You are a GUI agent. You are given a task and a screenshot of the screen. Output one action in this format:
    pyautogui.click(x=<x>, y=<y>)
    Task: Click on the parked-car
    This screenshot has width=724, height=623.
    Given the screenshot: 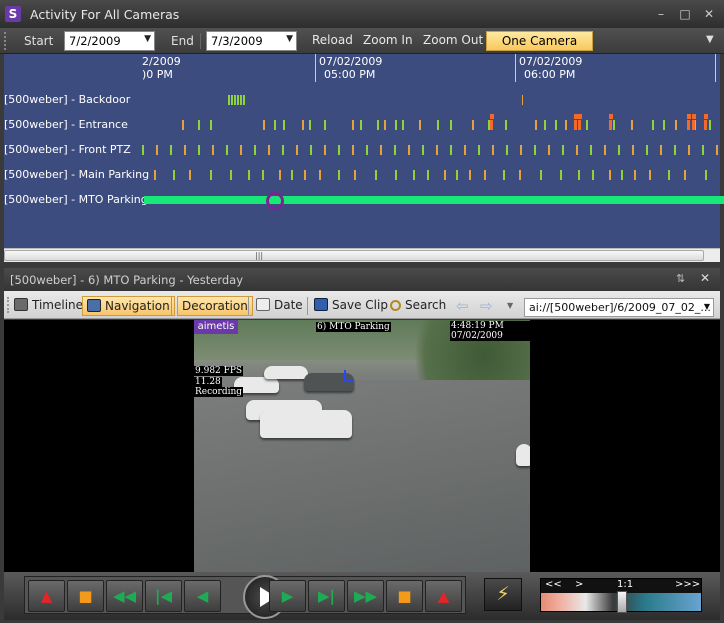 What is the action you would take?
    pyautogui.click(x=306, y=424)
    